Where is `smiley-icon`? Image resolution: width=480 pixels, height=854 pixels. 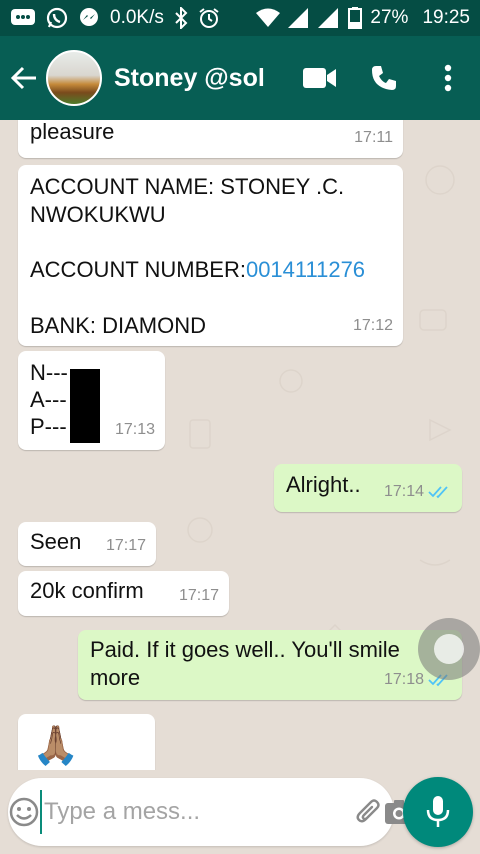
smiley-icon is located at coordinates (24, 812).